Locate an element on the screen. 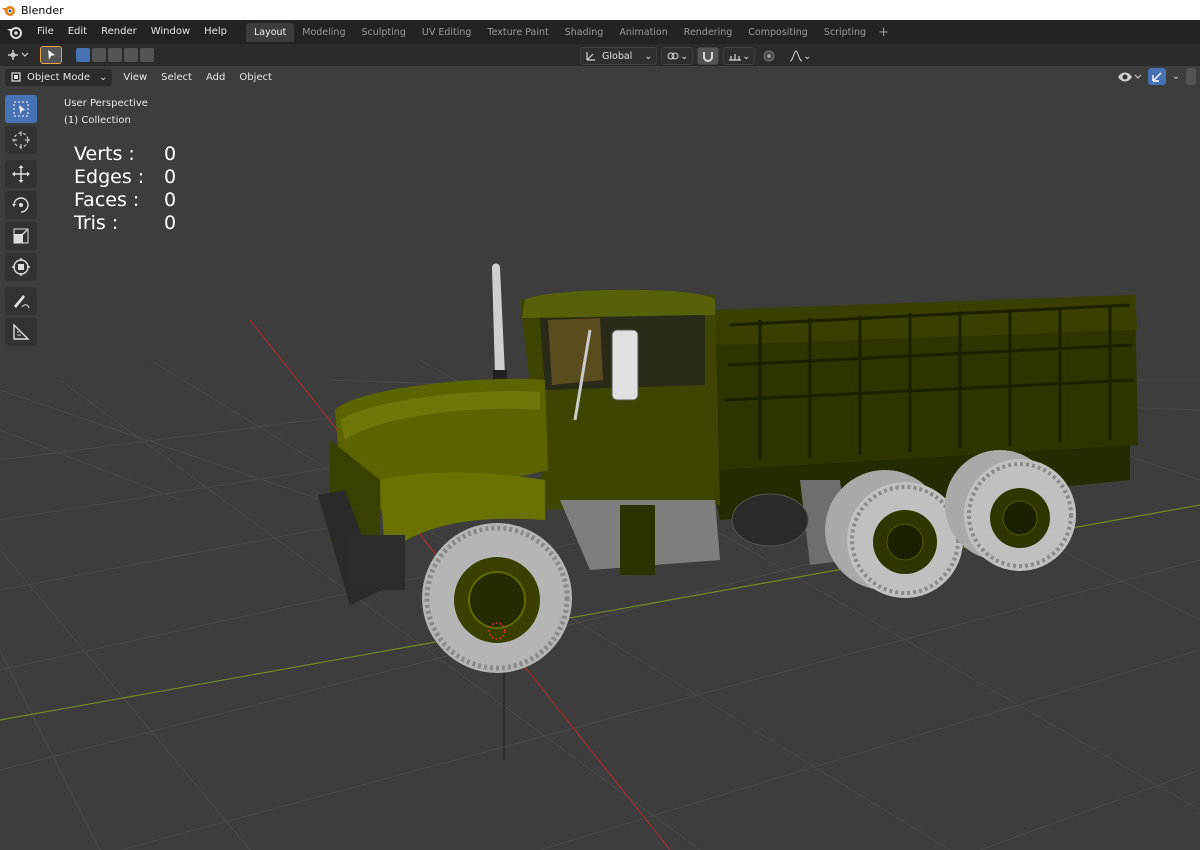 This screenshot has height=850, width=1200. select-invert-icon is located at coordinates (131, 55).